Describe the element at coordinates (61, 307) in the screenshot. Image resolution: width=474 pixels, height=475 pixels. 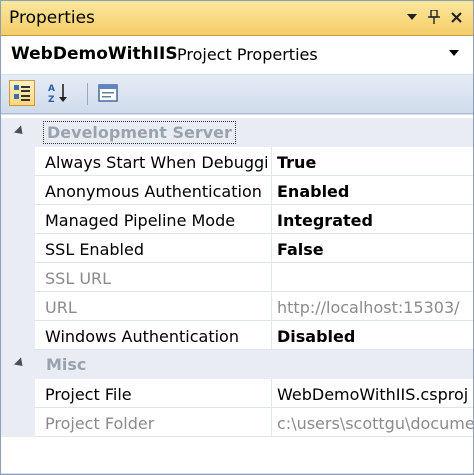
I see `property-name: URL` at that location.